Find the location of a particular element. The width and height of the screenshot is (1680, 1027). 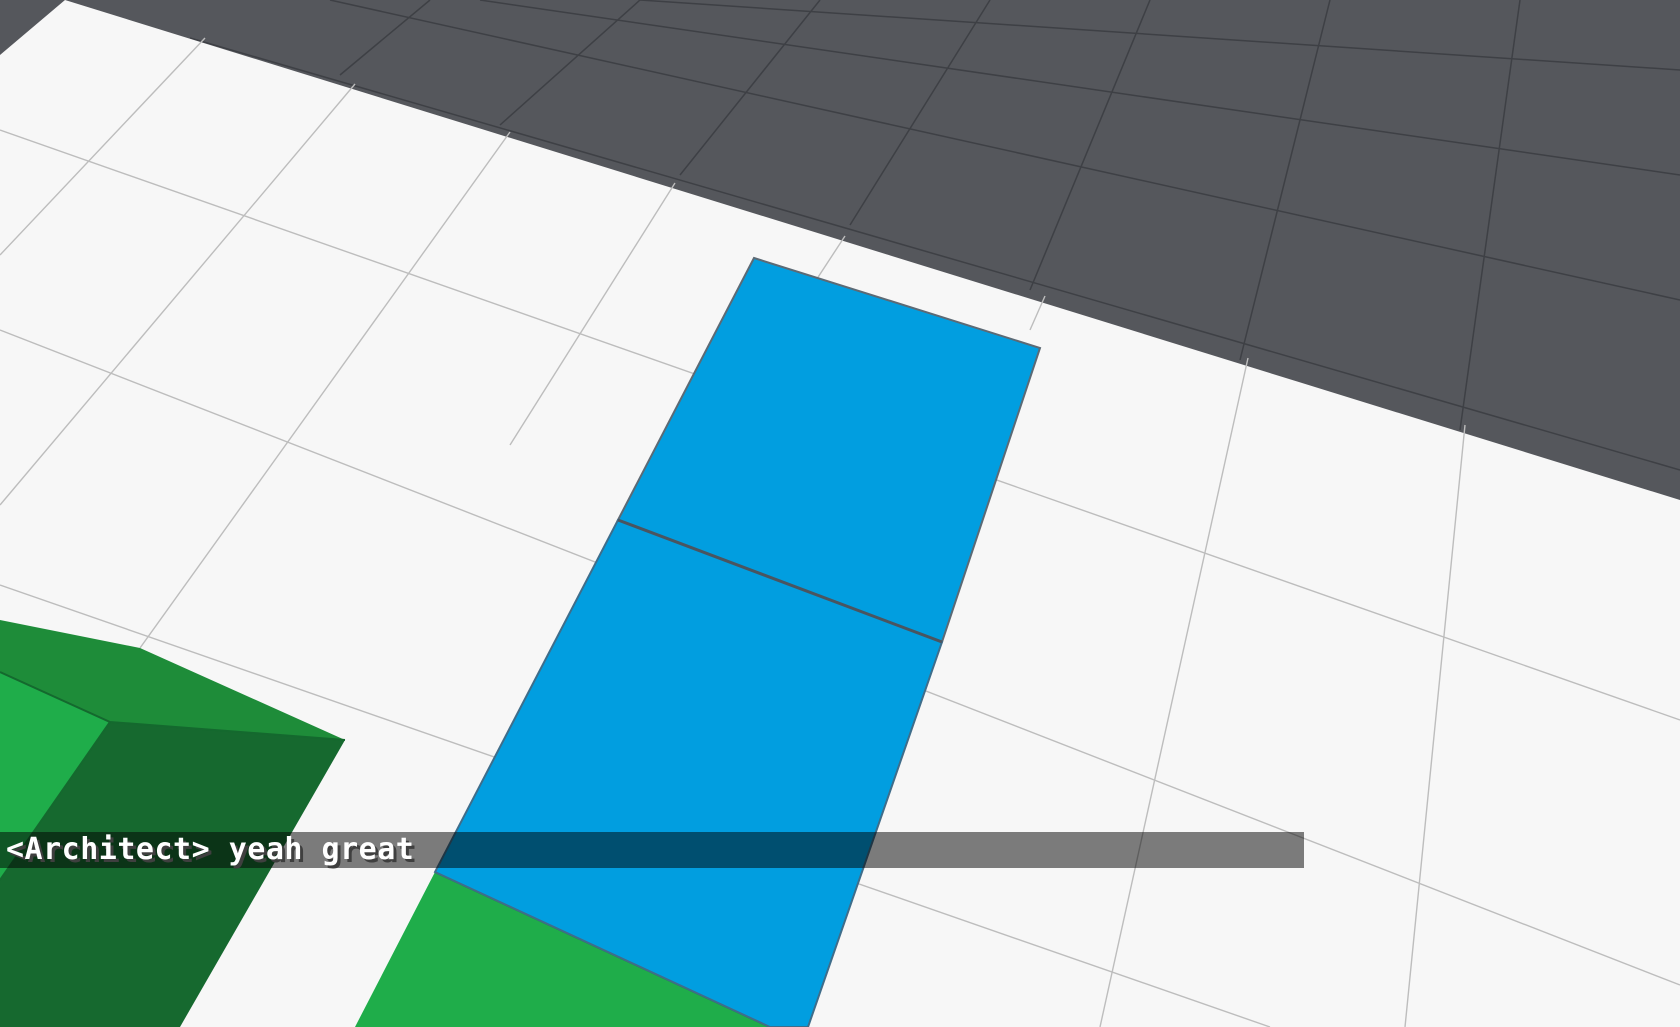

chat-message: <Architect> yeah great is located at coordinates (210, 849).